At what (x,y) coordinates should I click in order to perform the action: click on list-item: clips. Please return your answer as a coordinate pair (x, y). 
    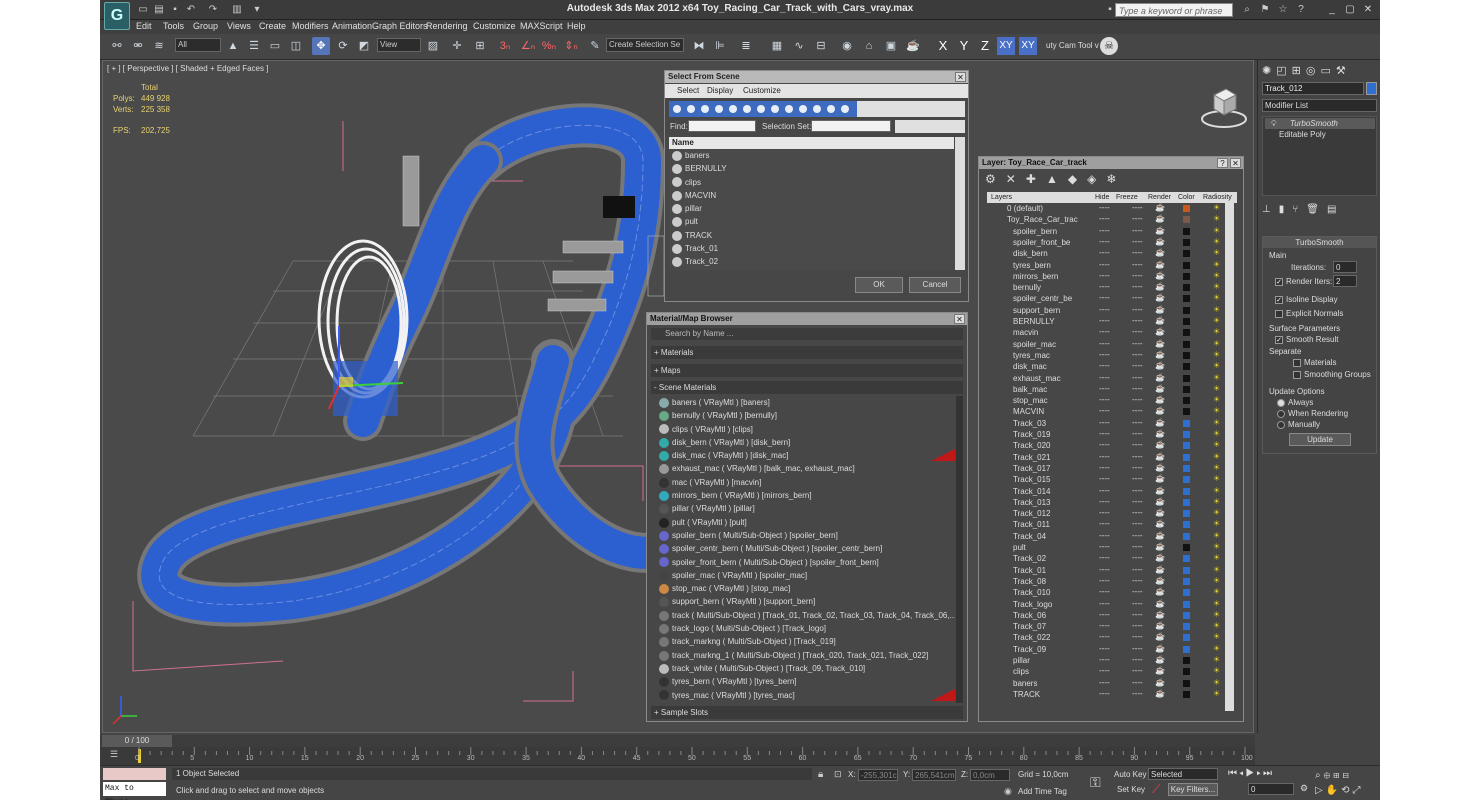
    Looking at the image, I should click on (811, 182).